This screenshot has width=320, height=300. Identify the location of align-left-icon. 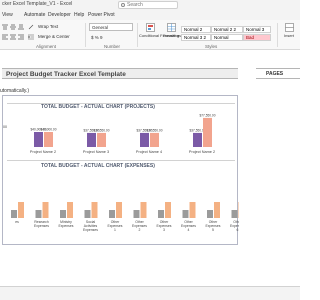
(5, 37).